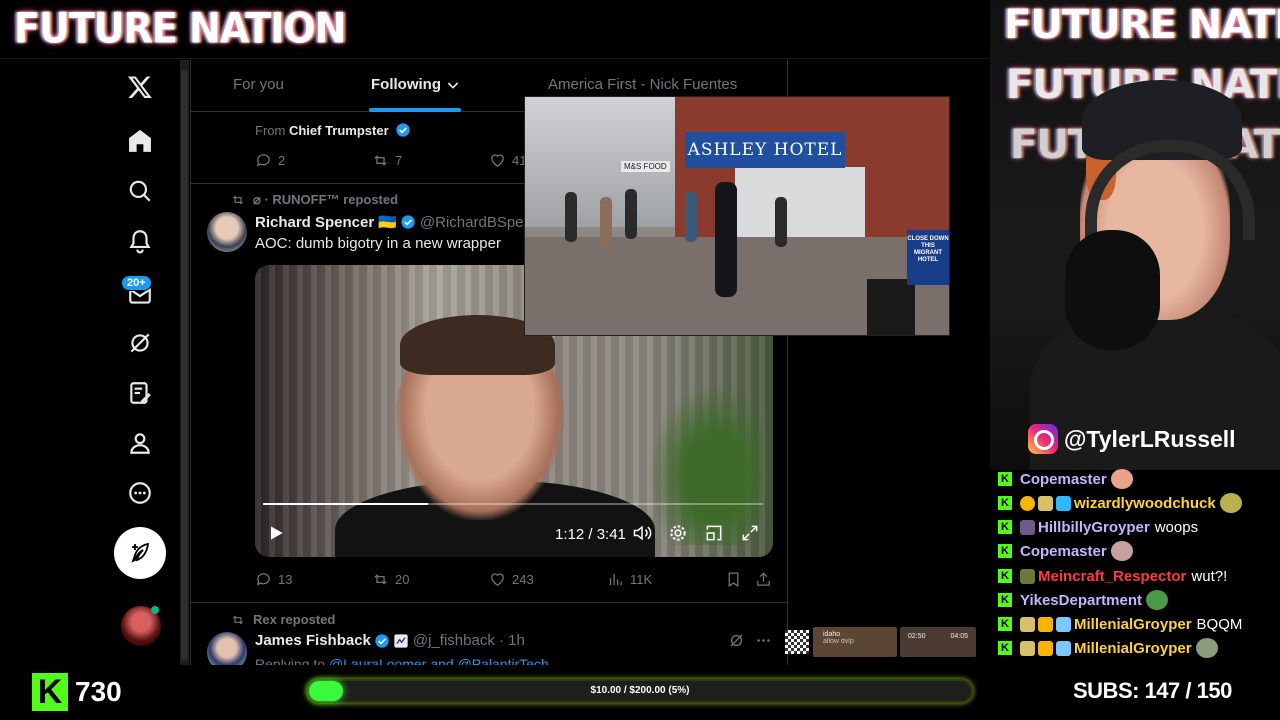  What do you see at coordinates (285, 579) in the screenshot?
I see `reply-count: 13` at bounding box center [285, 579].